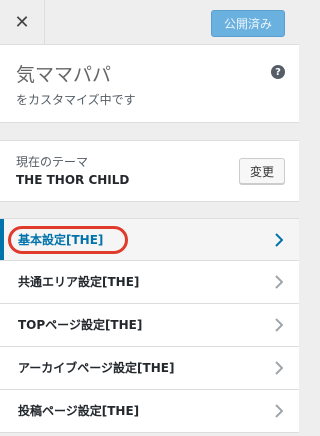 Image resolution: width=320 pixels, height=436 pixels. I want to click on close-icon: ✕, so click(22, 22).